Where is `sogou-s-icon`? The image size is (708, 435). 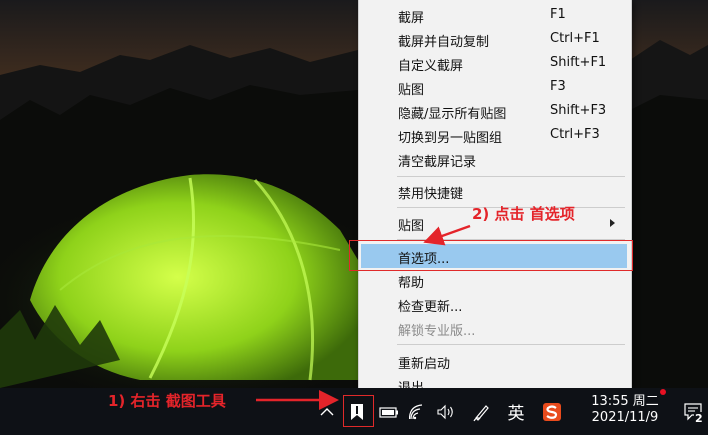
sogou-s-icon is located at coordinates (552, 411).